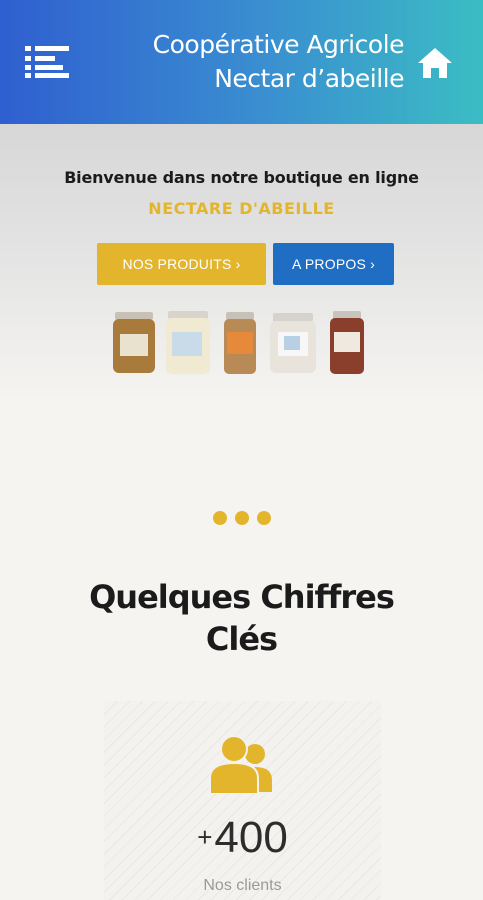 Image resolution: width=483 pixels, height=900 pixels. Describe the element at coordinates (333, 264) in the screenshot. I see `about-button: A PROPOS ›` at that location.